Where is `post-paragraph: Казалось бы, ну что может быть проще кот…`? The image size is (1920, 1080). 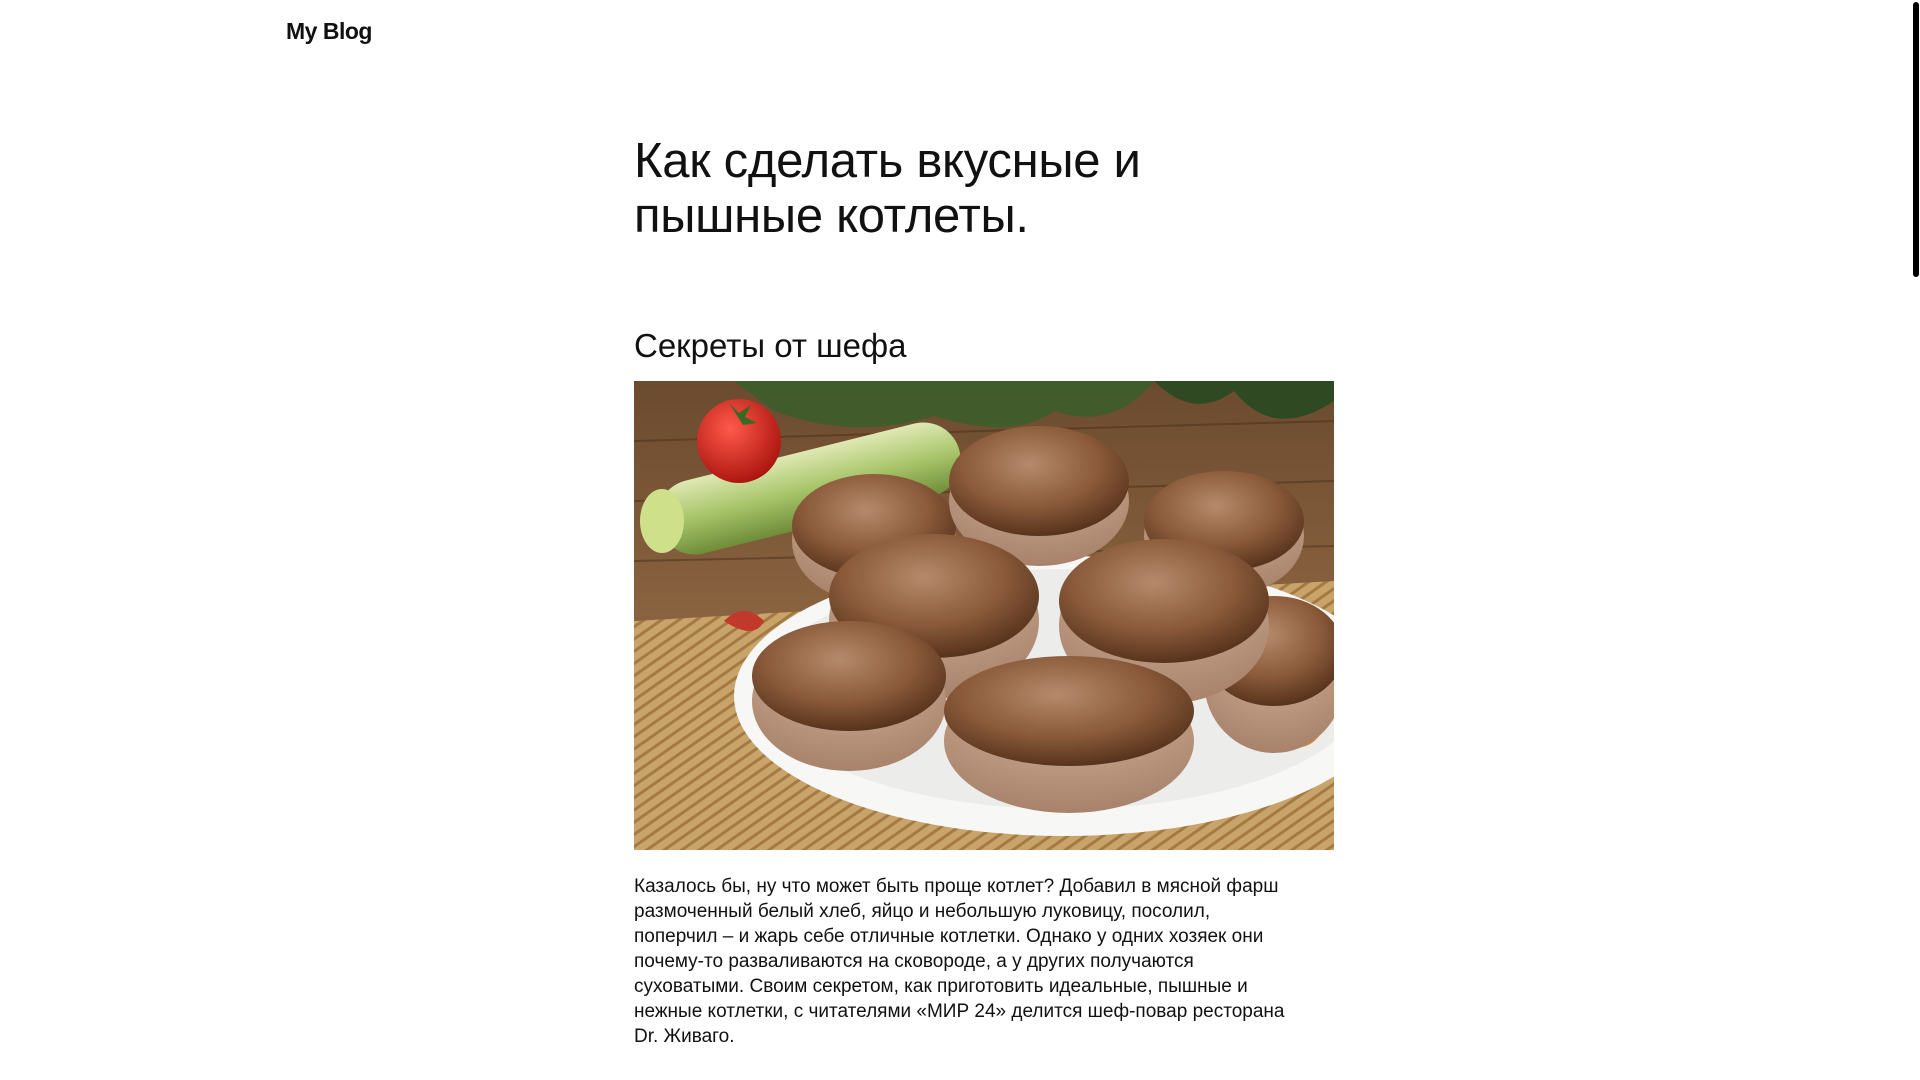
post-paragraph: Казалось бы, ну что может быть проще кот… is located at coordinates (959, 961).